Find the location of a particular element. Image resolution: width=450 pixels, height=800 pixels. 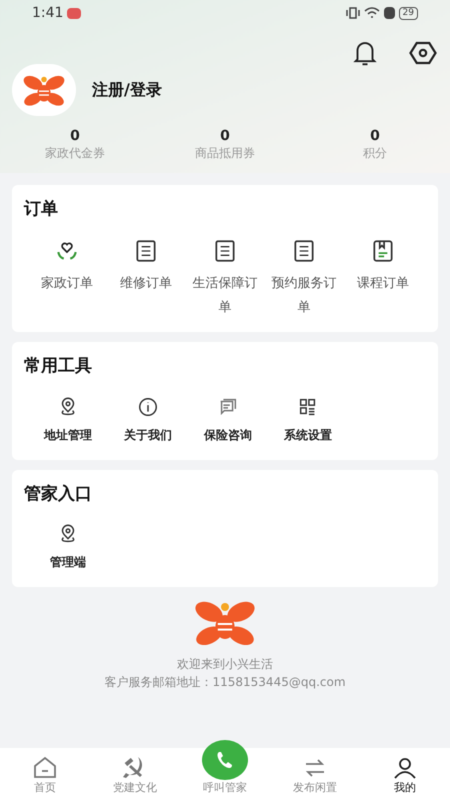

tab-item: 呼叫管家 is located at coordinates (225, 768).